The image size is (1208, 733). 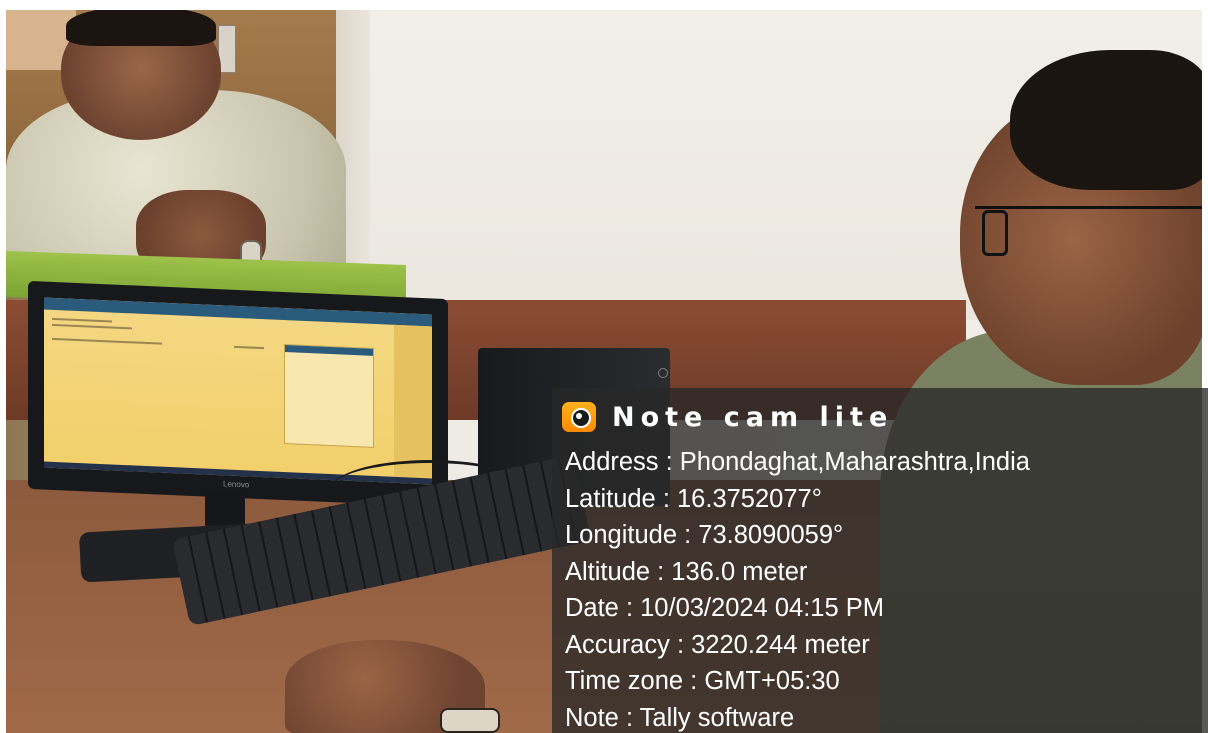 I want to click on glasses-lens, so click(x=995, y=233).